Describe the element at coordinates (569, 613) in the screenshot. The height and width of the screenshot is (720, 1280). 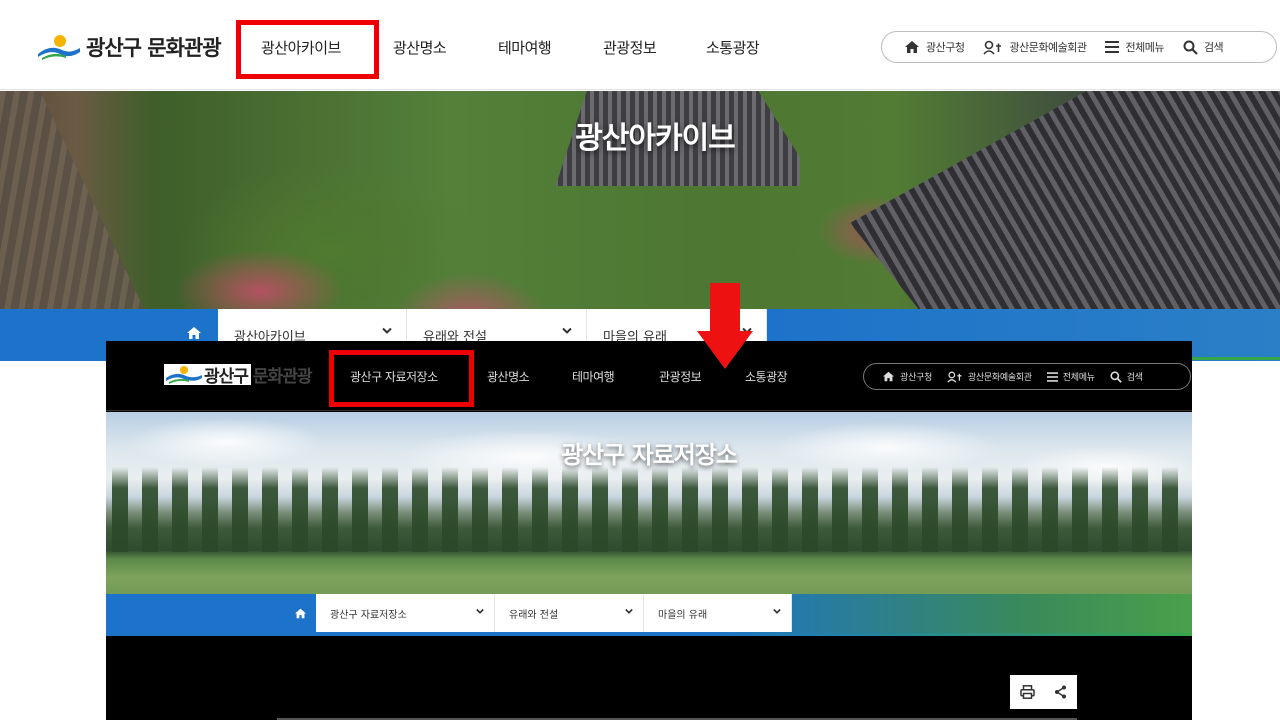
I see `bottom-breadcrumb-select-2: 유래와 전설` at that location.